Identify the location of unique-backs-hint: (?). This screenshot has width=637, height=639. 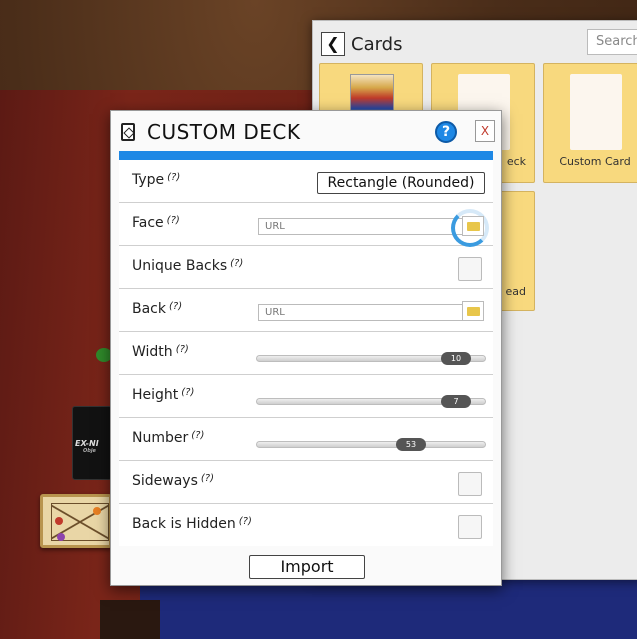
(236, 263).